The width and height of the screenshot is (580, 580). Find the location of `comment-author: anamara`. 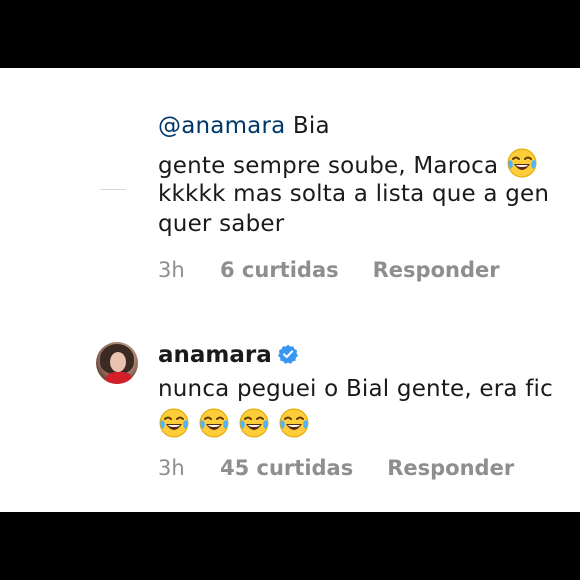

comment-author: anamara is located at coordinates (228, 355).